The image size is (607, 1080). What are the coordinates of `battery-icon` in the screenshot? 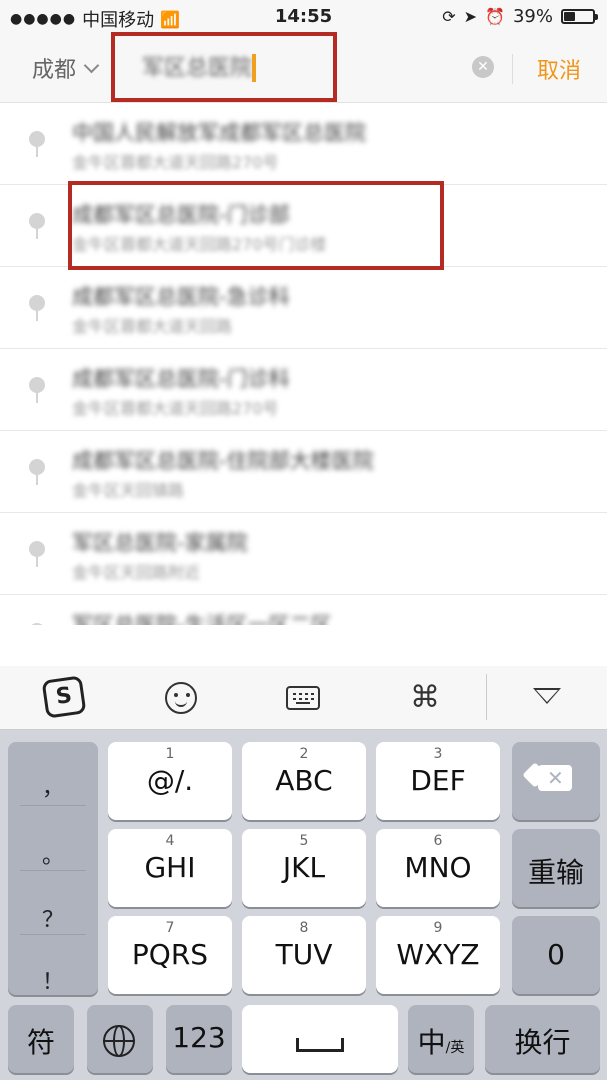 It's located at (579, 16).